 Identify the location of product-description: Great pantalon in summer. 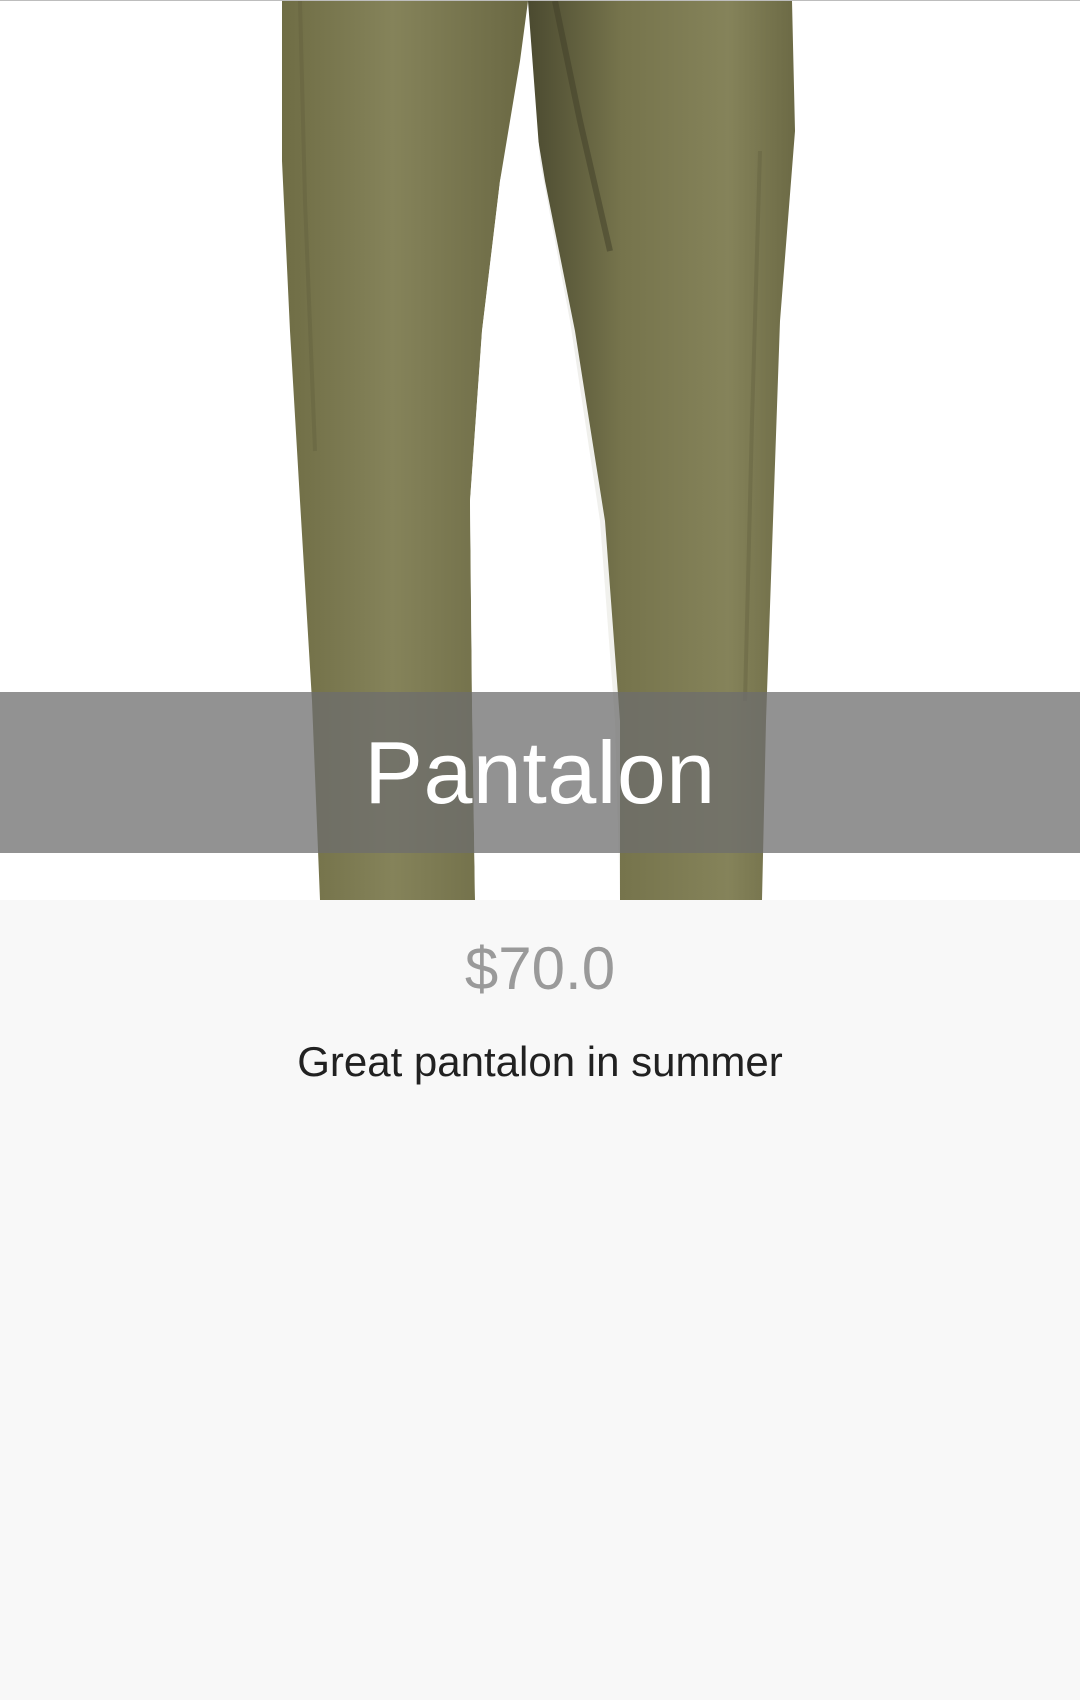
(540, 1061).